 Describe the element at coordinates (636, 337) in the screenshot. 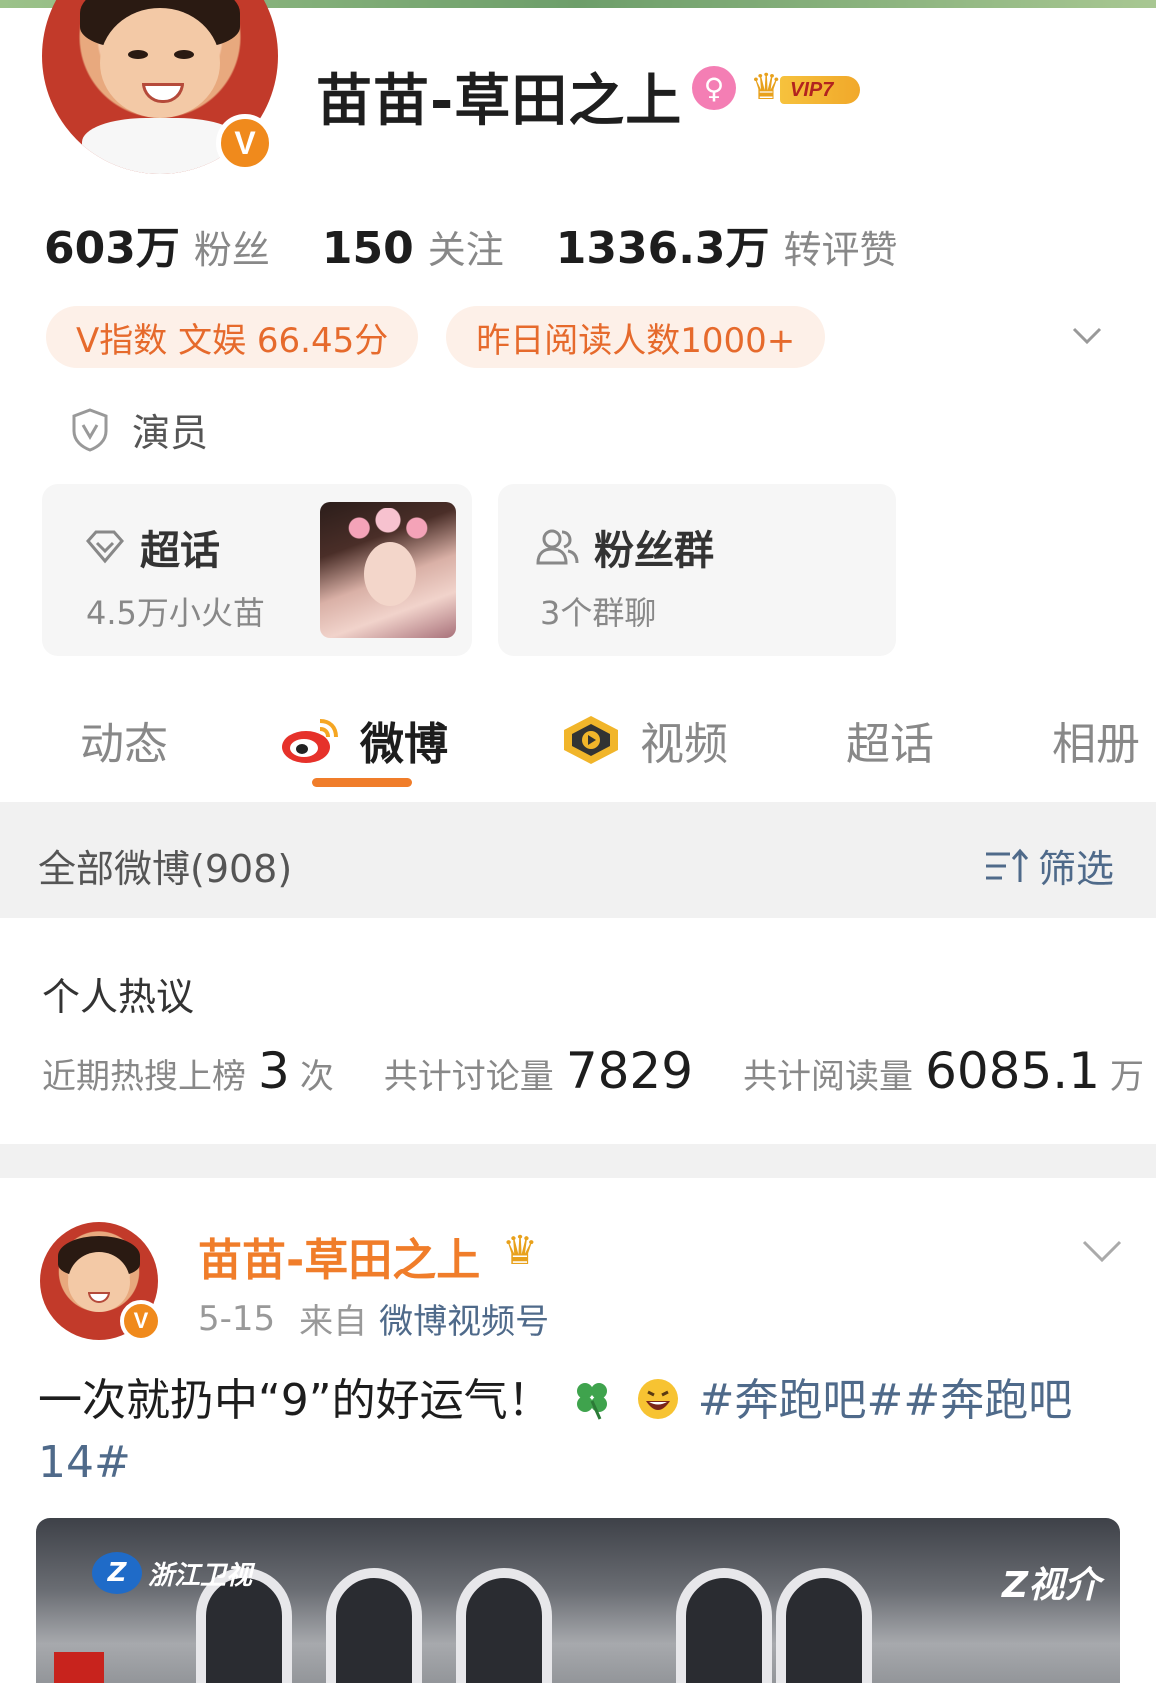

I see `reads-pill: 昨日阅读人数1000+` at that location.